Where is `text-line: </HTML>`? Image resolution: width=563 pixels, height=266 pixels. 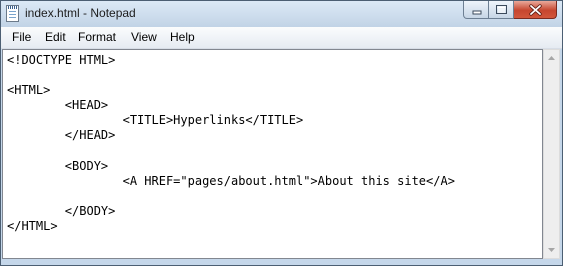
text-line: </HTML> is located at coordinates (32, 226).